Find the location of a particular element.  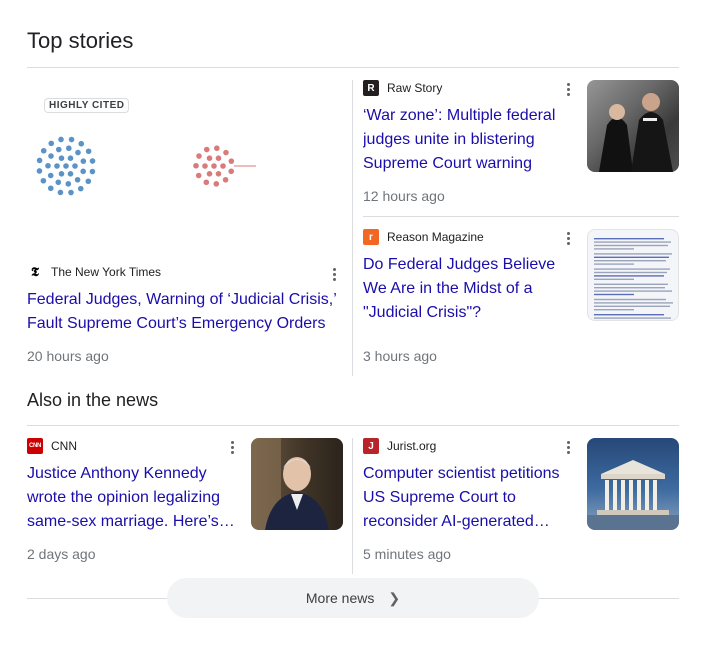

judges-photo-icon is located at coordinates (633, 126).